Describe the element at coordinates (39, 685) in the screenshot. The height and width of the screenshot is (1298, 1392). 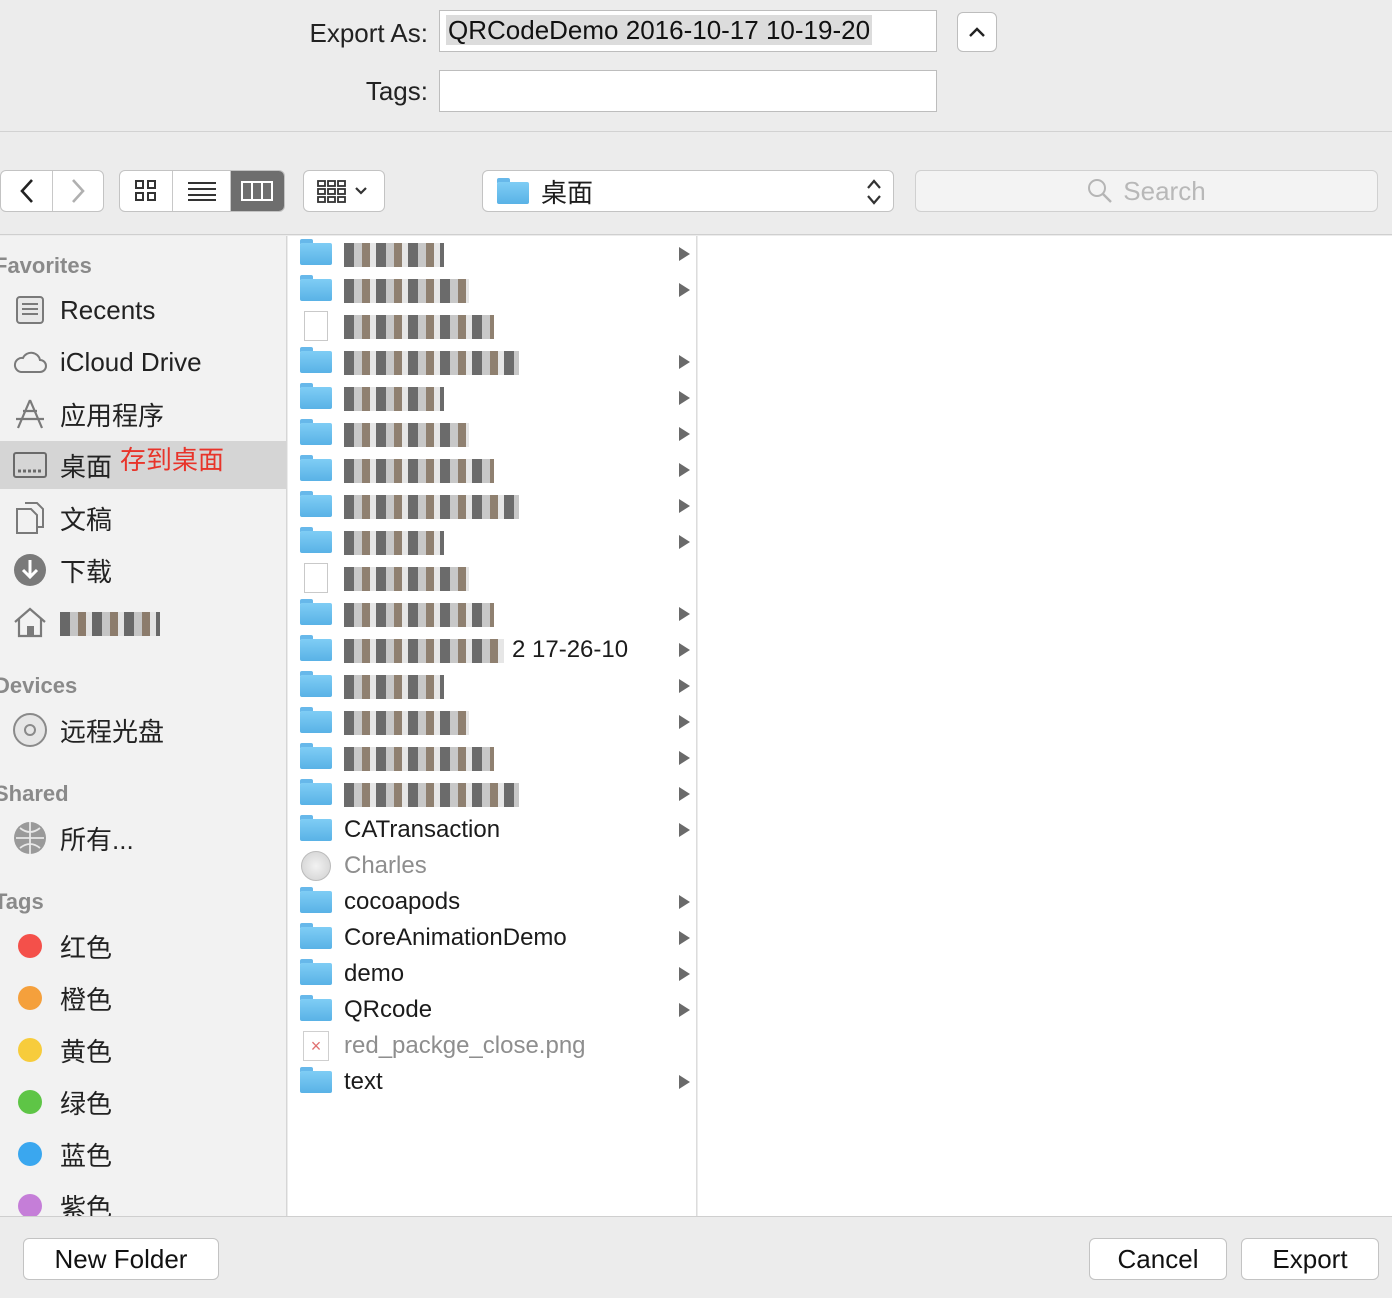
I see `devices-section-title: Devices` at that location.